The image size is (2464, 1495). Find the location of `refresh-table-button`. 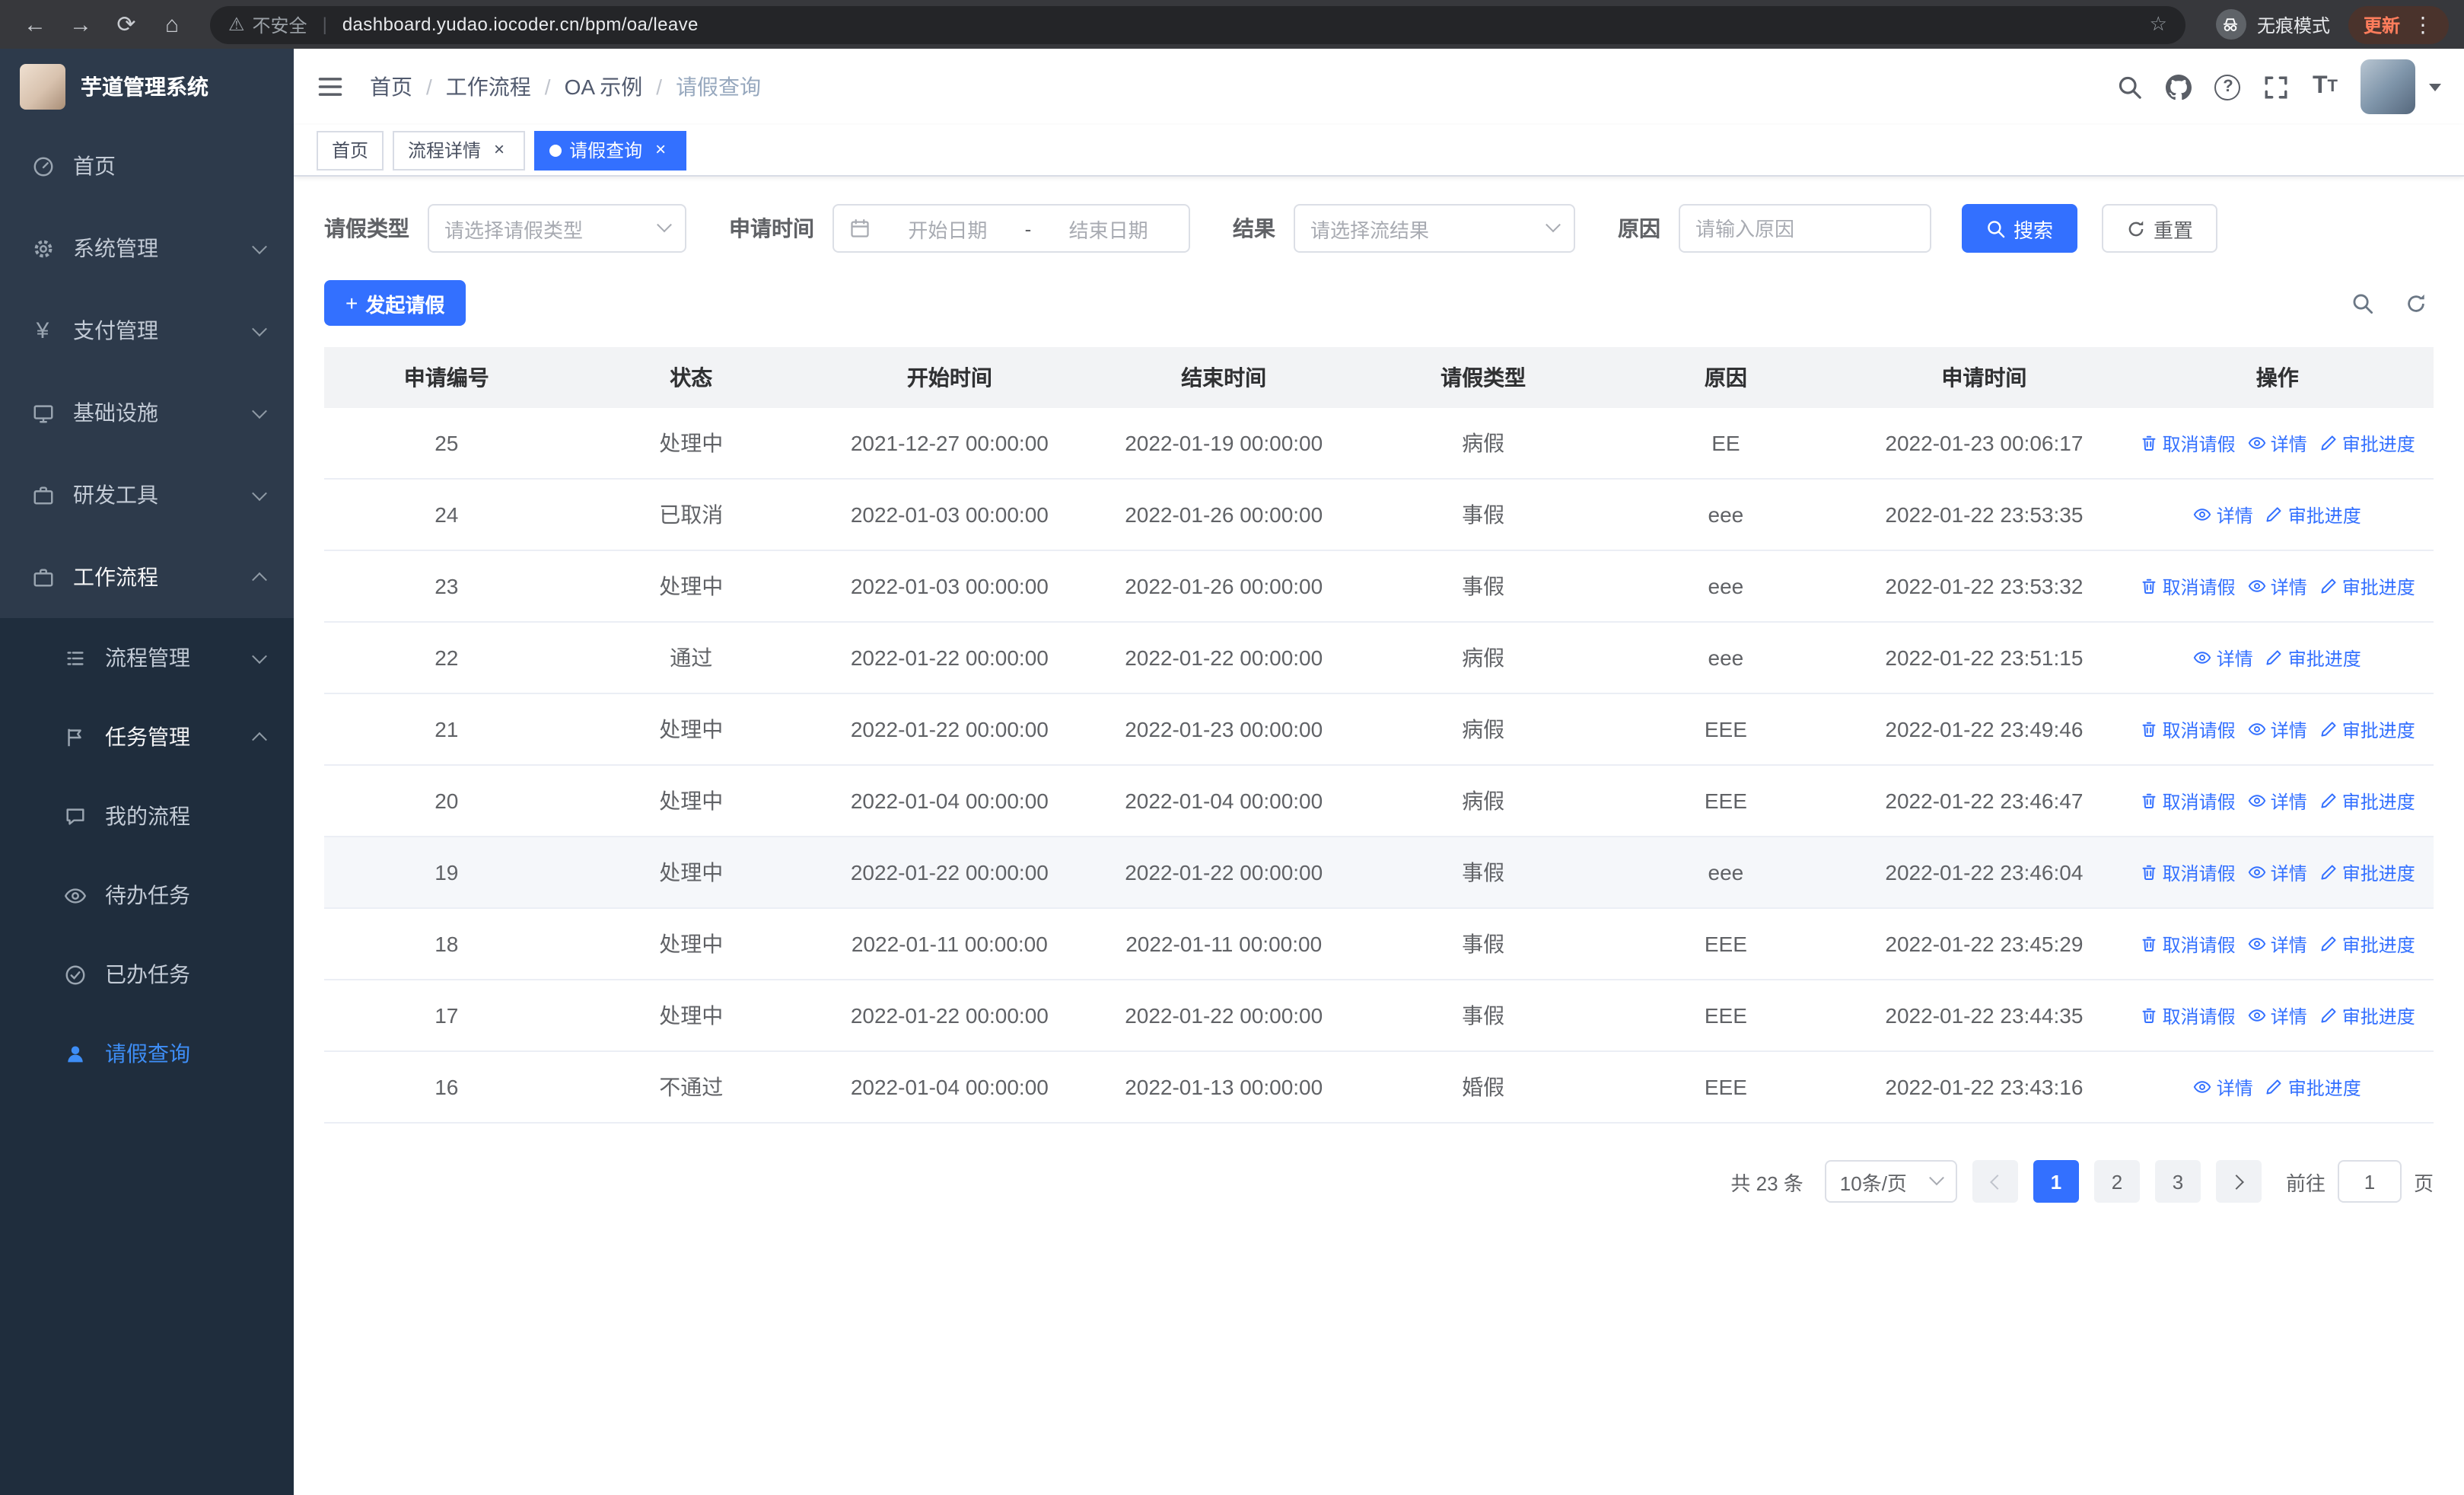

refresh-table-button is located at coordinates (2416, 303).